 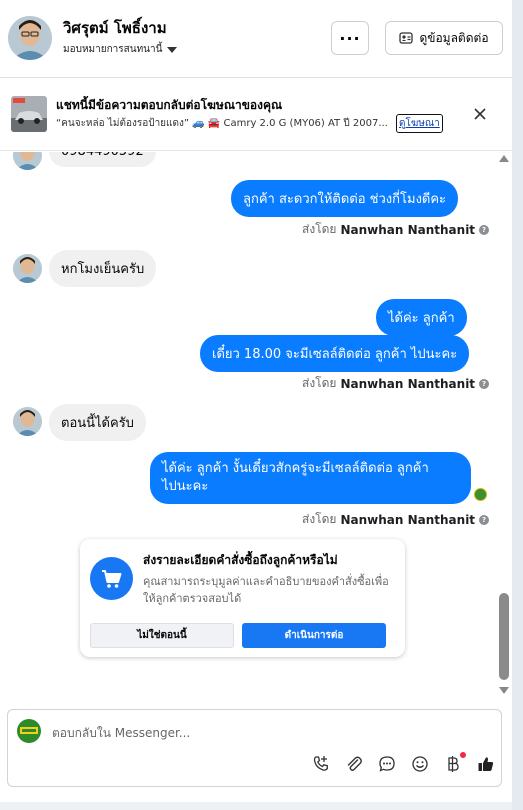 I want to click on baht-icon, so click(x=454, y=763).